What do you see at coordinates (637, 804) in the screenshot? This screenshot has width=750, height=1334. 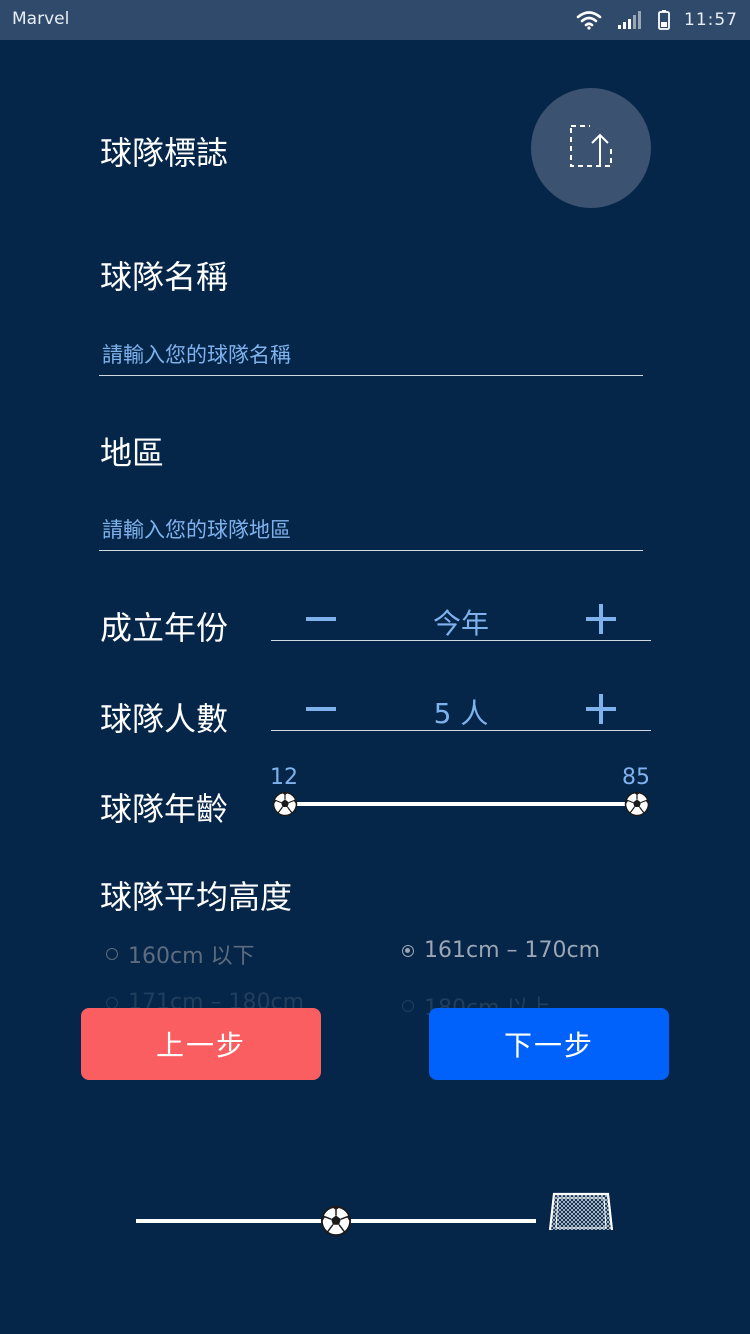 I see `age-max-handle` at bounding box center [637, 804].